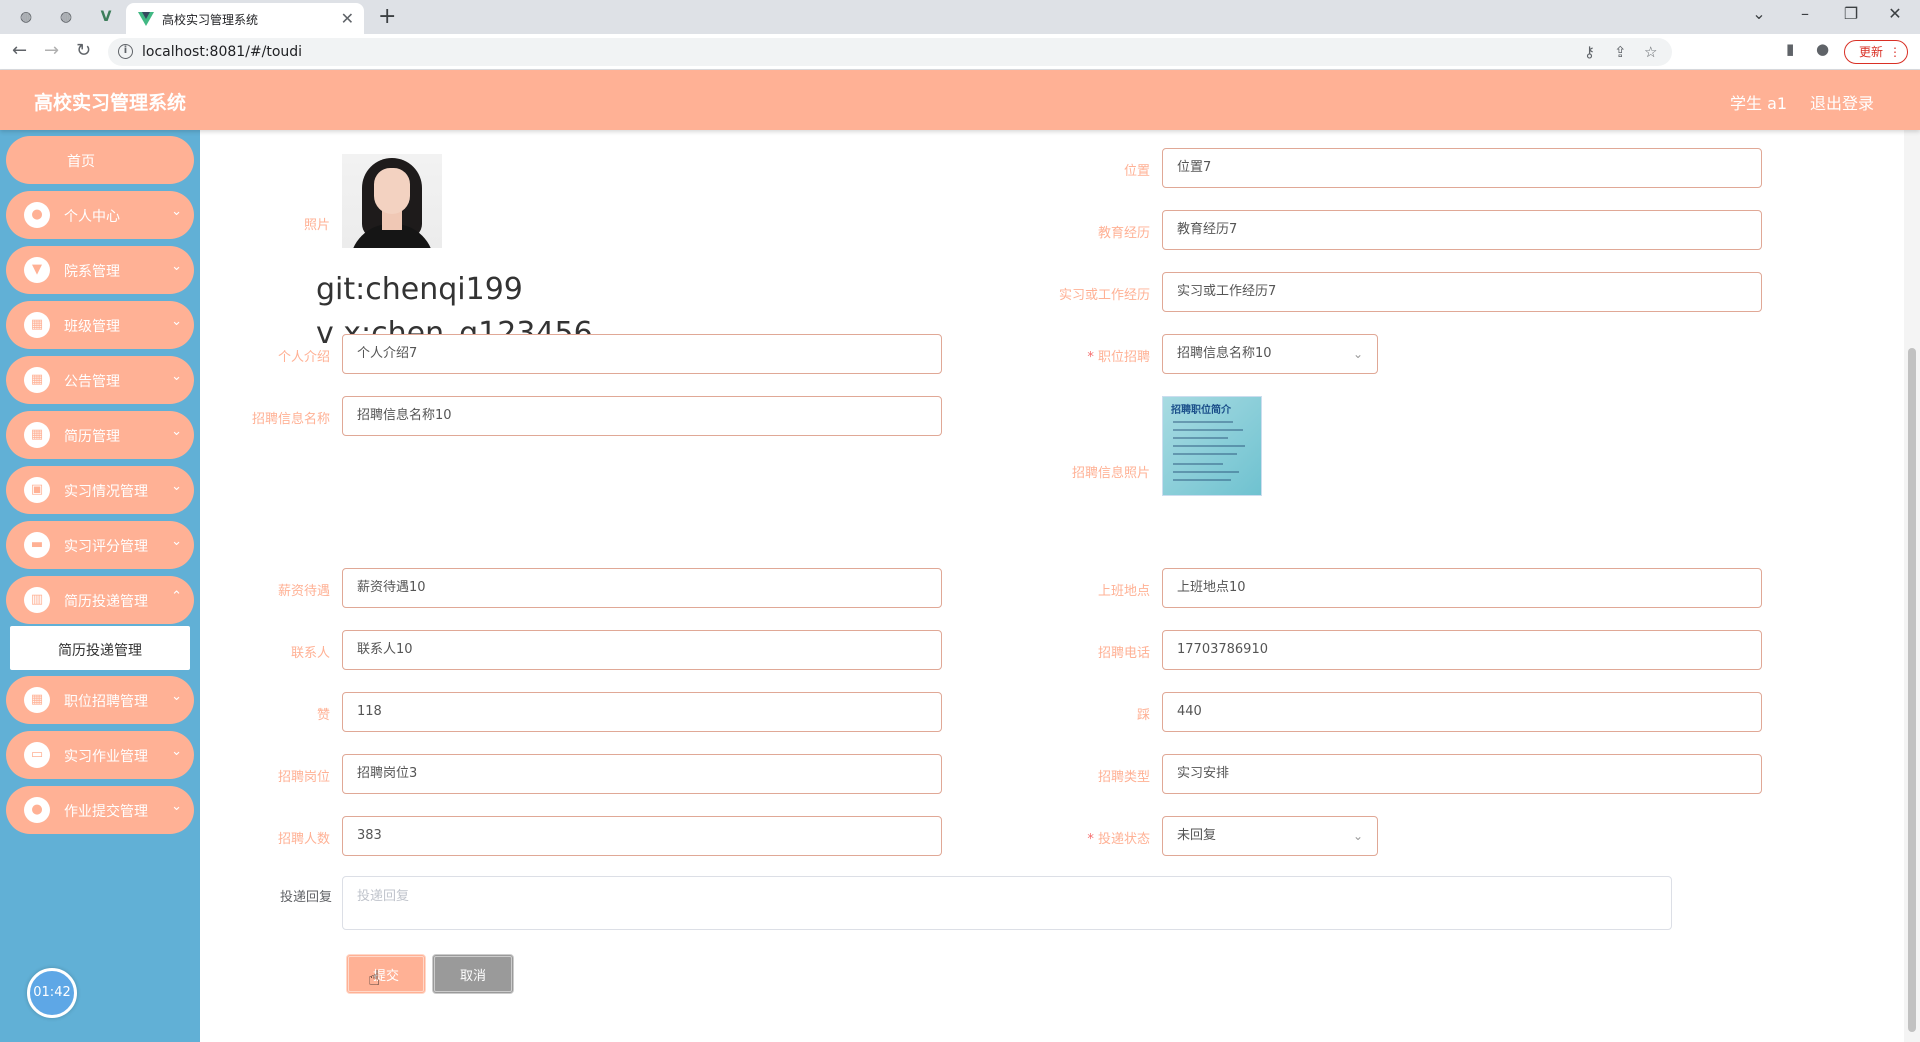  I want to click on page-scrollbar, so click(1912, 586).